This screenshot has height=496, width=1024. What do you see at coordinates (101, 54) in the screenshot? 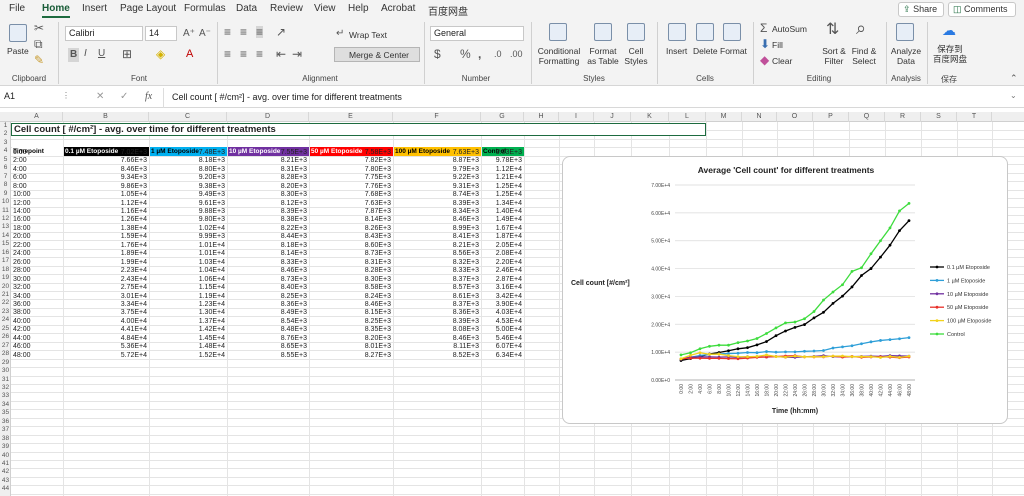
I see `underline-icon: U` at bounding box center [101, 54].